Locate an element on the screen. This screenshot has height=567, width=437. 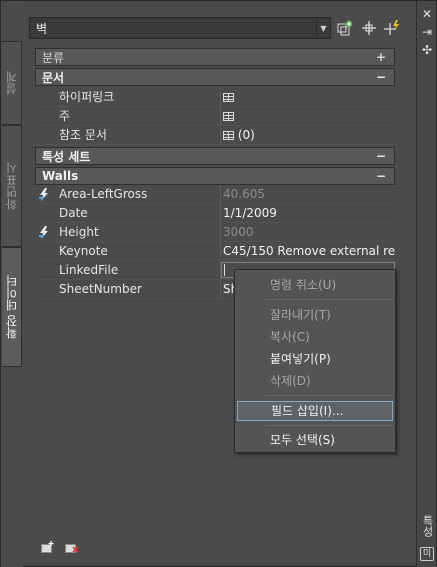
category-property-sets: 특성 세트 − is located at coordinates (215, 156).